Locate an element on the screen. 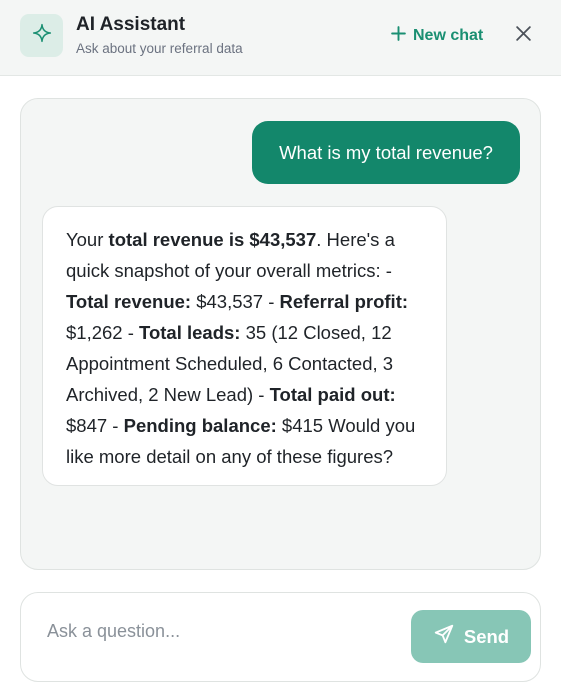 The image size is (561, 682). header-title: AI Assistant is located at coordinates (131, 24).